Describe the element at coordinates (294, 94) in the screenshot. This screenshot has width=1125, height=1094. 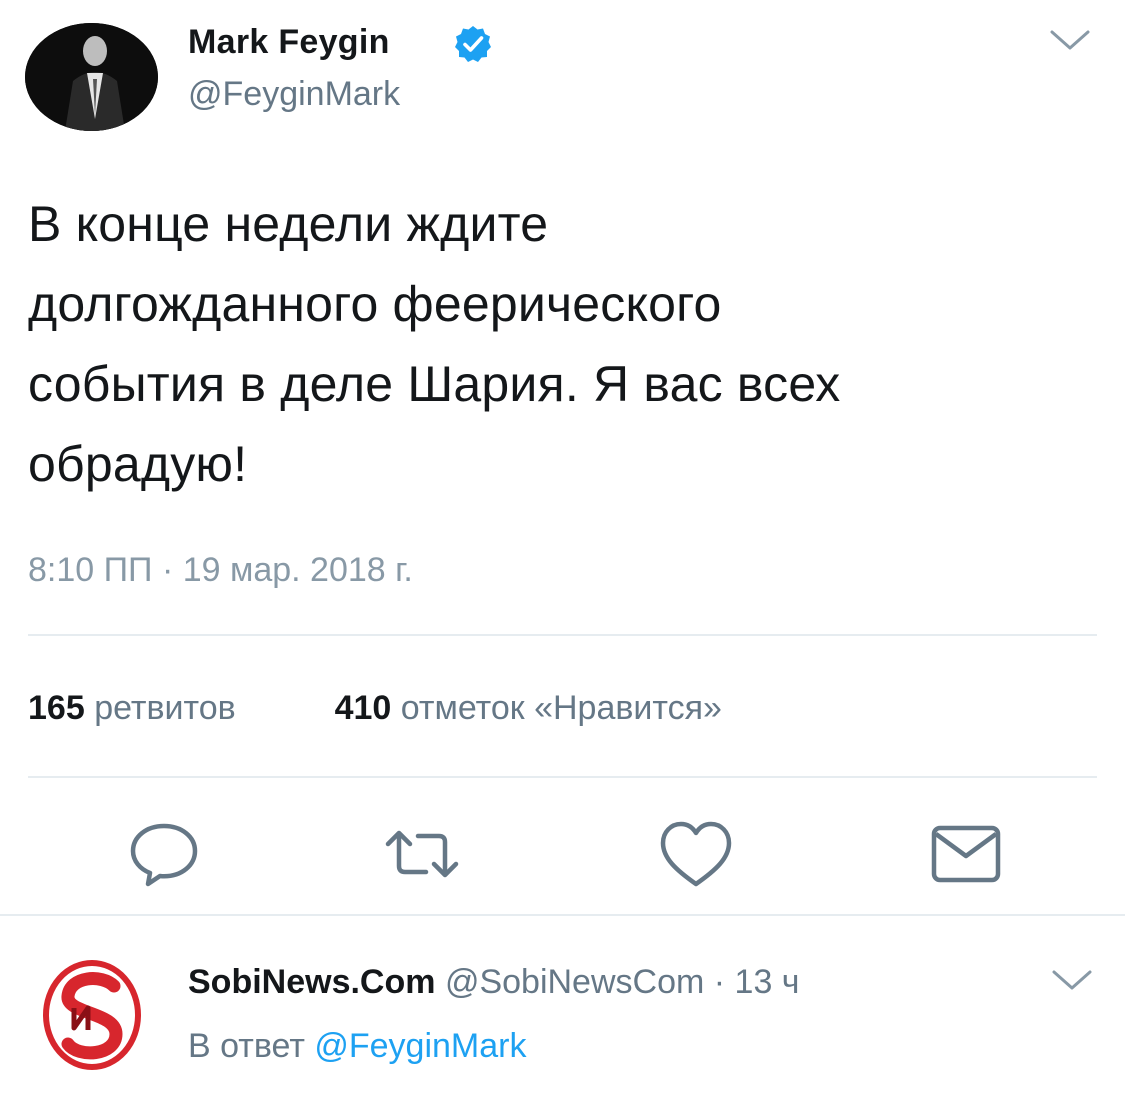
I see `author-handle: @FeyginMark` at that location.